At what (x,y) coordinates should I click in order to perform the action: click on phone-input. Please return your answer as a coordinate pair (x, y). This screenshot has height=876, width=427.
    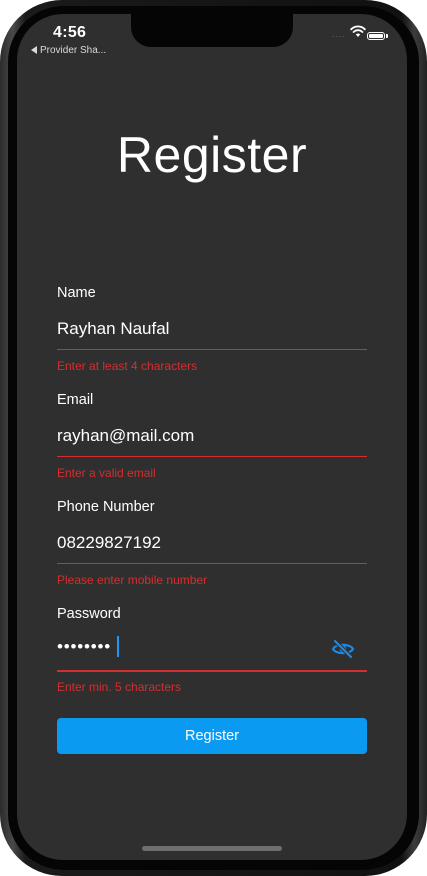
    Looking at the image, I should click on (207, 543).